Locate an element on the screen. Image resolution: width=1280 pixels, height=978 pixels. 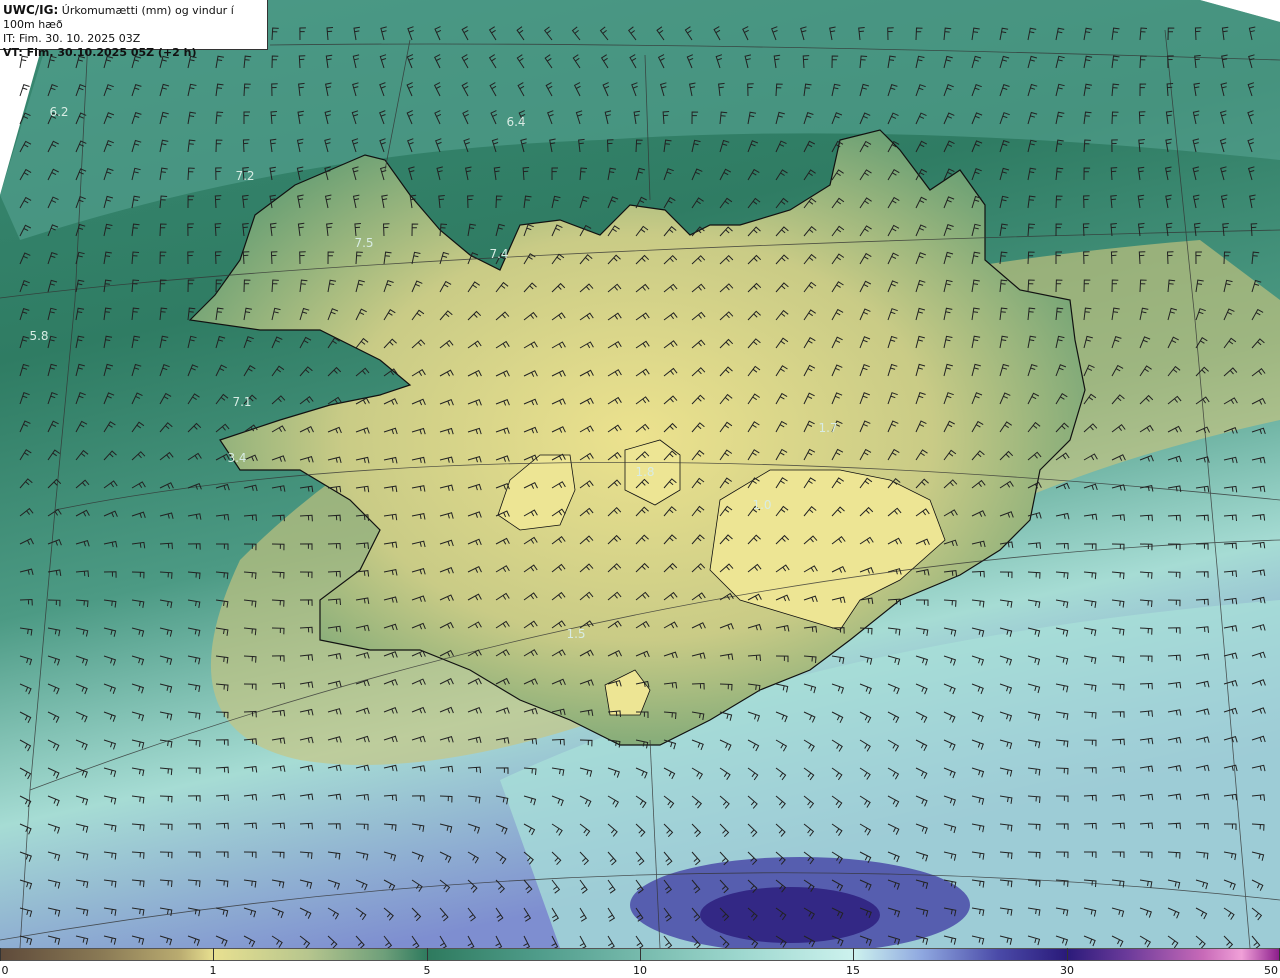
colorbar-tick-label: 50 is located at coordinates (1271, 970).